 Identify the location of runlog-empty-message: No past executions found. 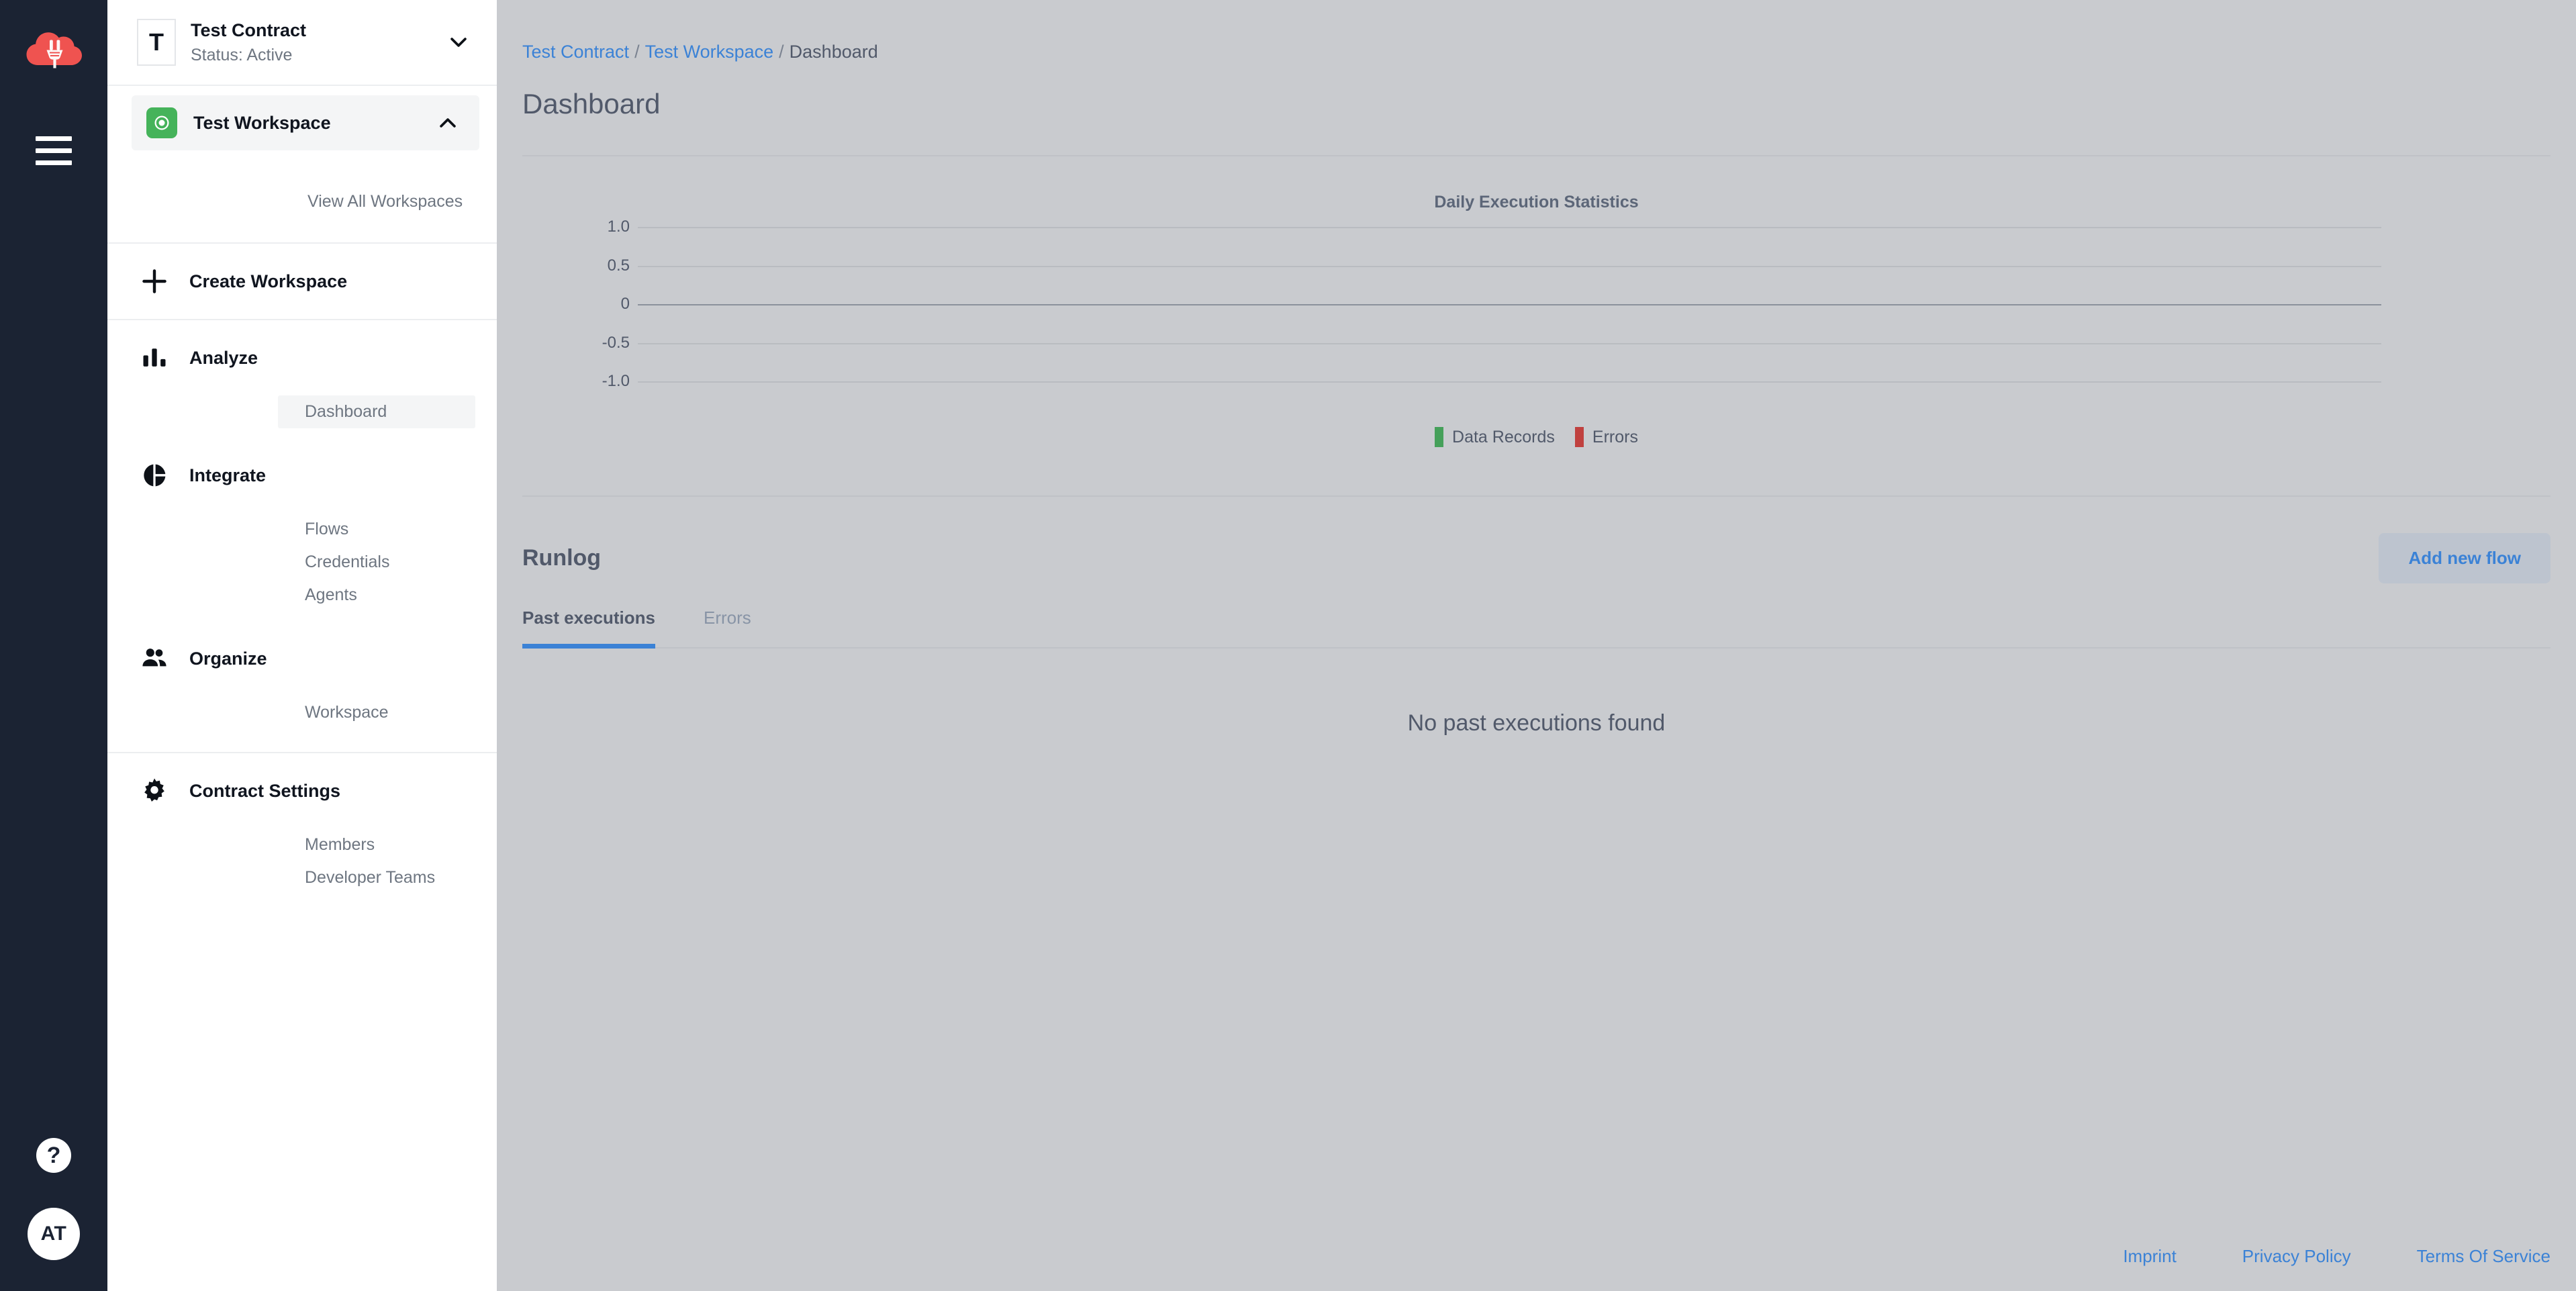
(1536, 723).